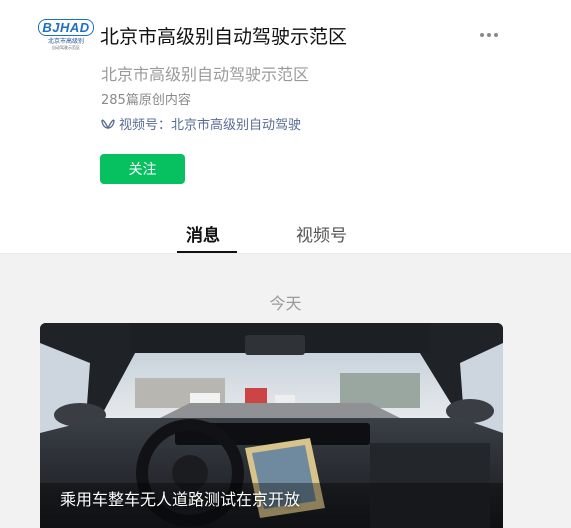  Describe the element at coordinates (224, 37) in the screenshot. I see `account-name: 北京市高级别自动驾驶示范区` at that location.